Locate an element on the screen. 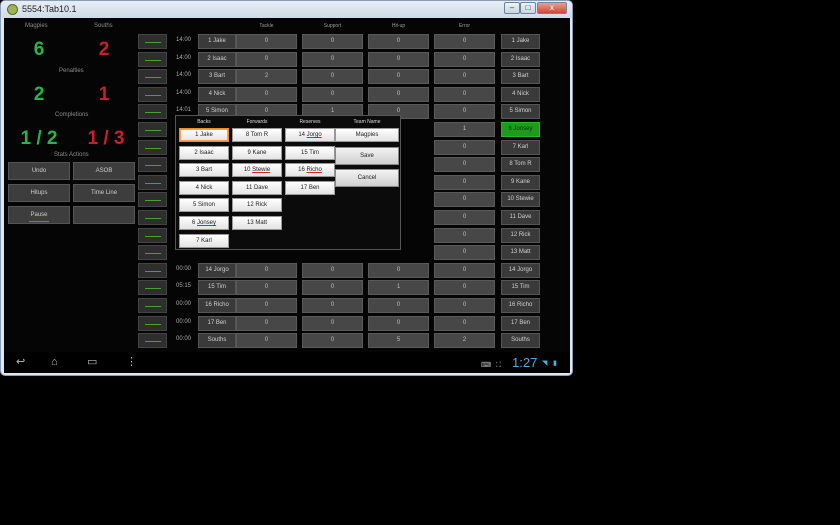 The image size is (840, 525). player-right-button: 16 Richo is located at coordinates (520, 305).